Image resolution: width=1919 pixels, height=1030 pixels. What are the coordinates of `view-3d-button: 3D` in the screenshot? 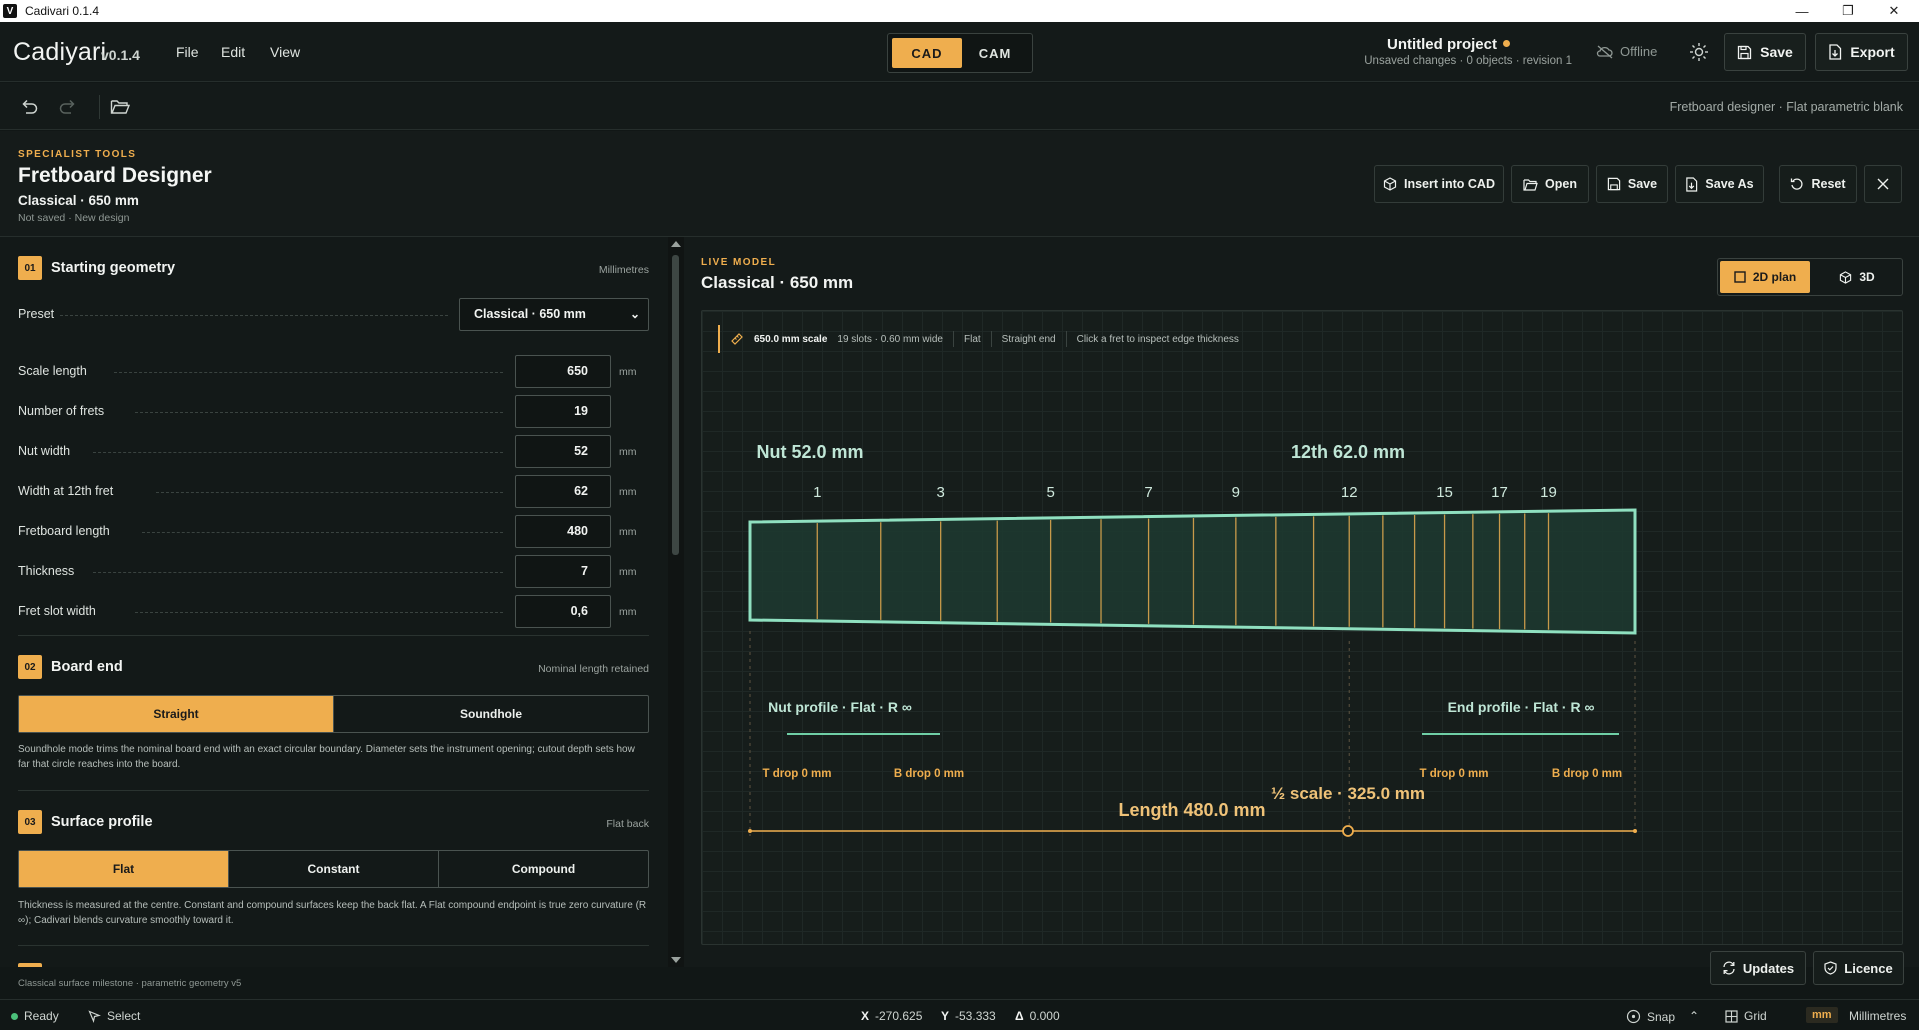 It's located at (1857, 277).